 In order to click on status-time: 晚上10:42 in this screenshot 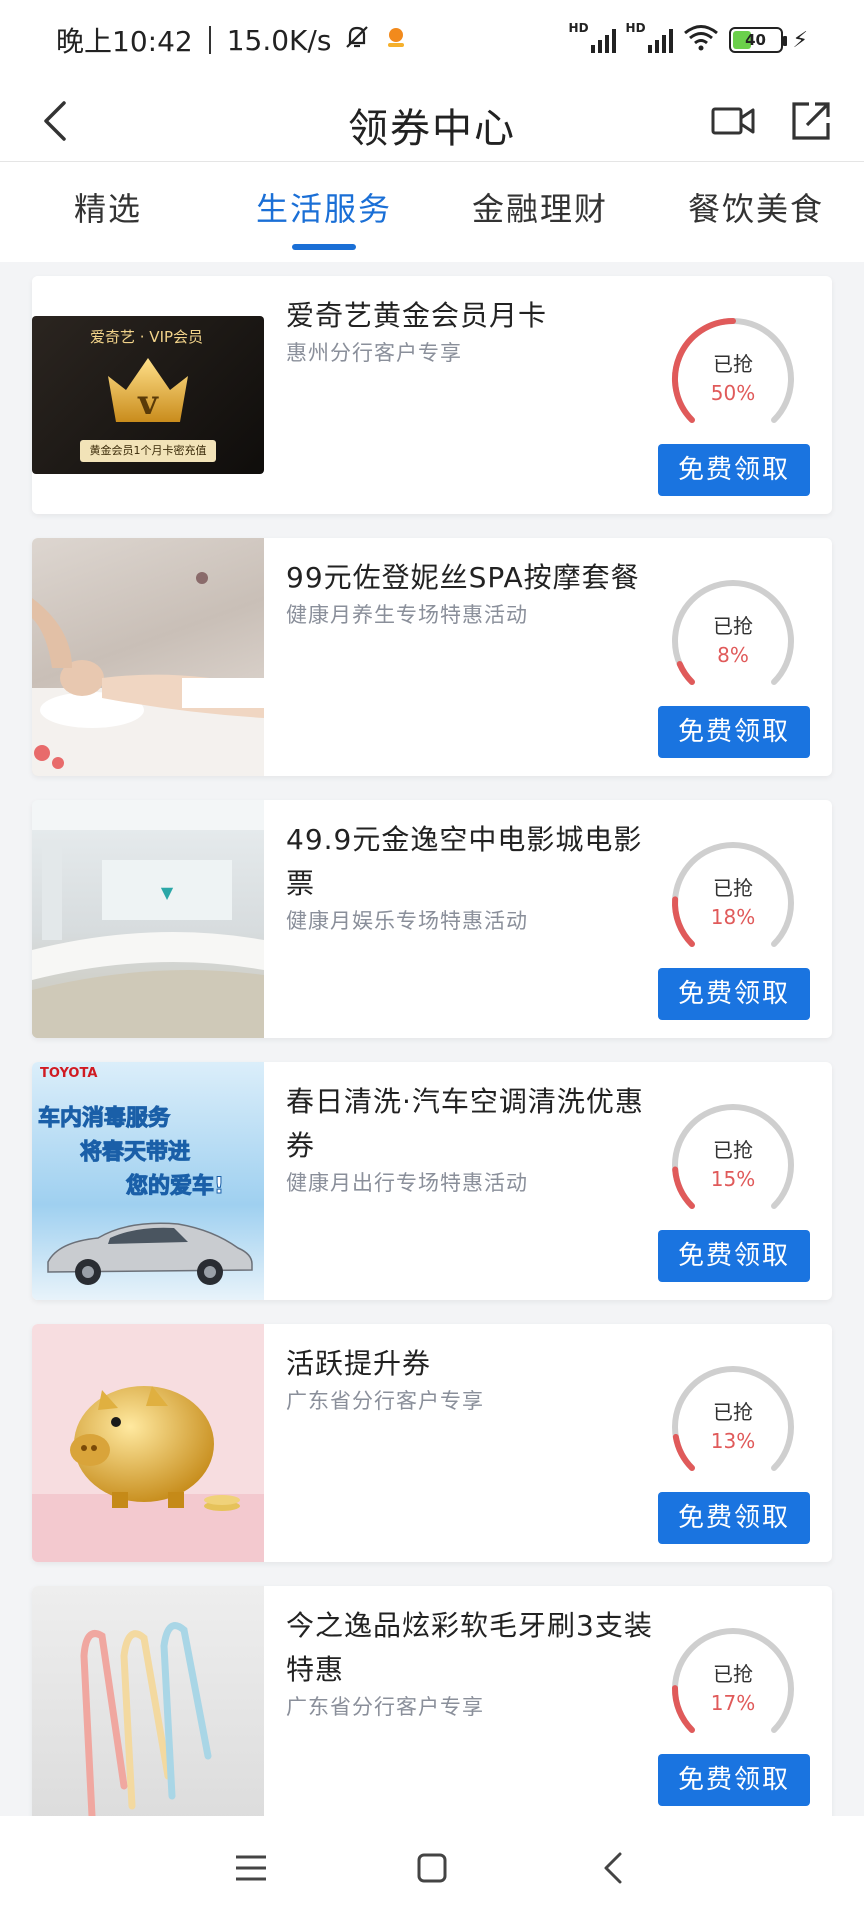, I will do `click(124, 41)`.